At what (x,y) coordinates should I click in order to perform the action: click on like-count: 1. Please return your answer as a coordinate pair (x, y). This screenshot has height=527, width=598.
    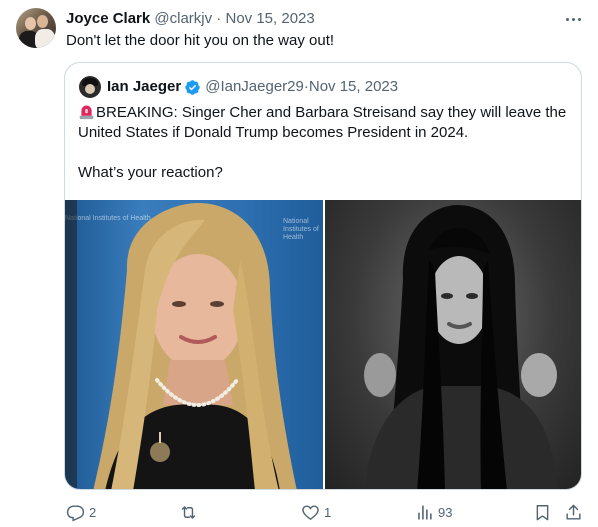
    Looking at the image, I should click on (328, 512).